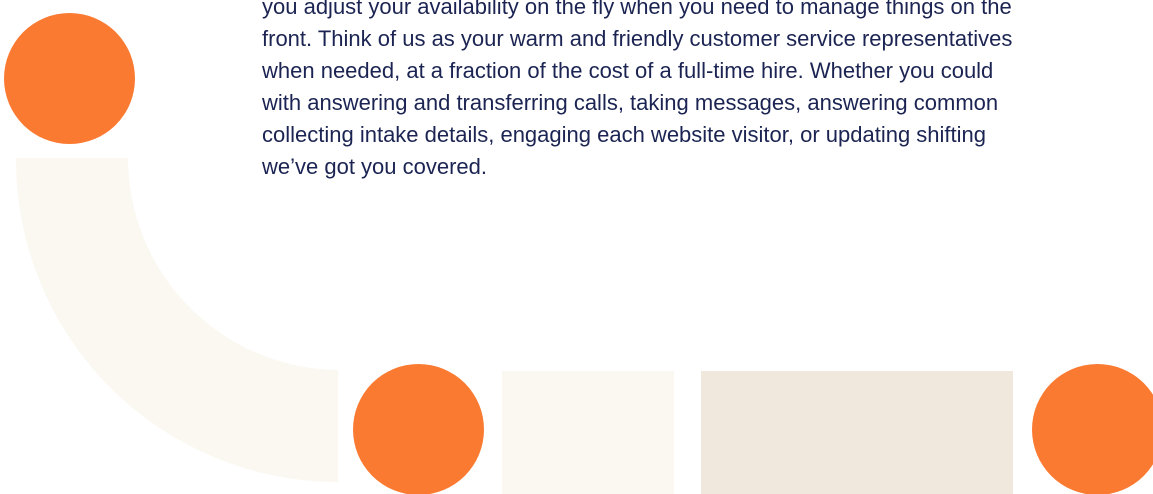  Describe the element at coordinates (69, 78) in the screenshot. I see `decorative-circle-top-left` at that location.